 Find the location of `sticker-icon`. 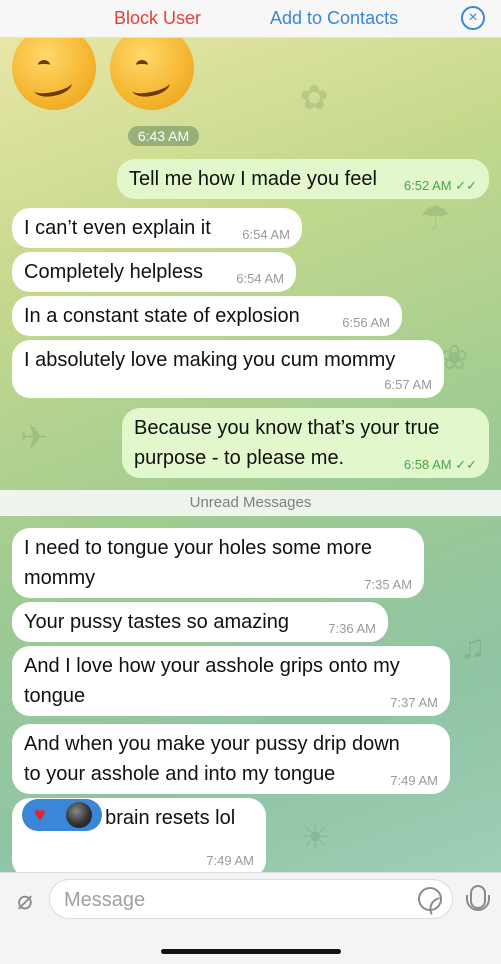

sticker-icon is located at coordinates (430, 899).